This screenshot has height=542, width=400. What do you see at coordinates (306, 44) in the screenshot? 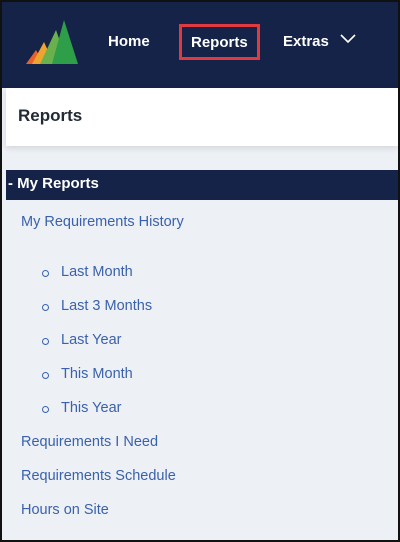
I see `nav-extras: Extras` at bounding box center [306, 44].